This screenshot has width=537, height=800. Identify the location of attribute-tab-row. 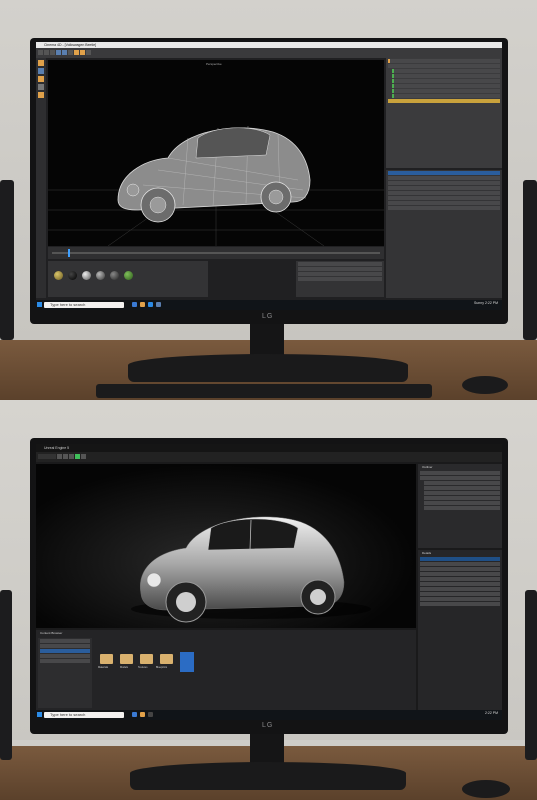
(444, 173).